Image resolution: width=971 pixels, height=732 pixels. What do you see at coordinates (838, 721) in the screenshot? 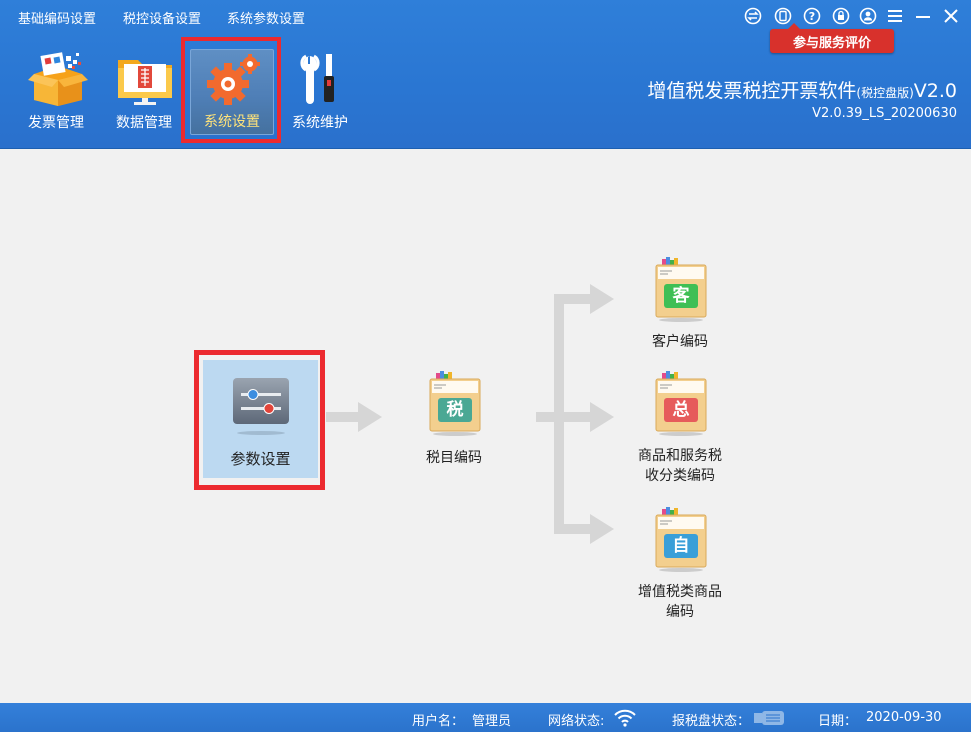
I see `date-label: 日期：` at bounding box center [838, 721].